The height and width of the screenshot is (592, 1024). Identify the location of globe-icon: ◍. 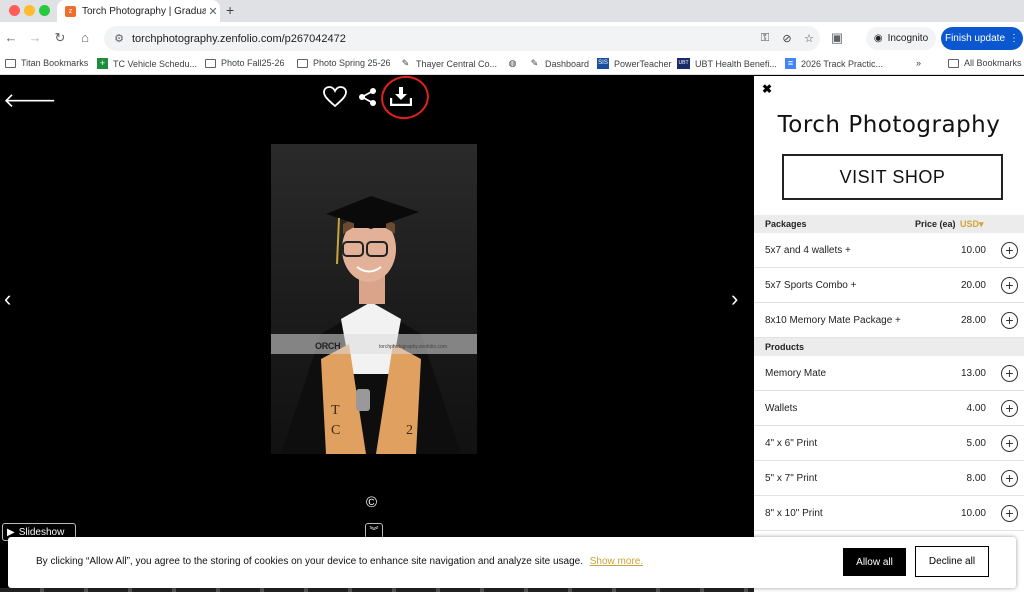
(512, 63).